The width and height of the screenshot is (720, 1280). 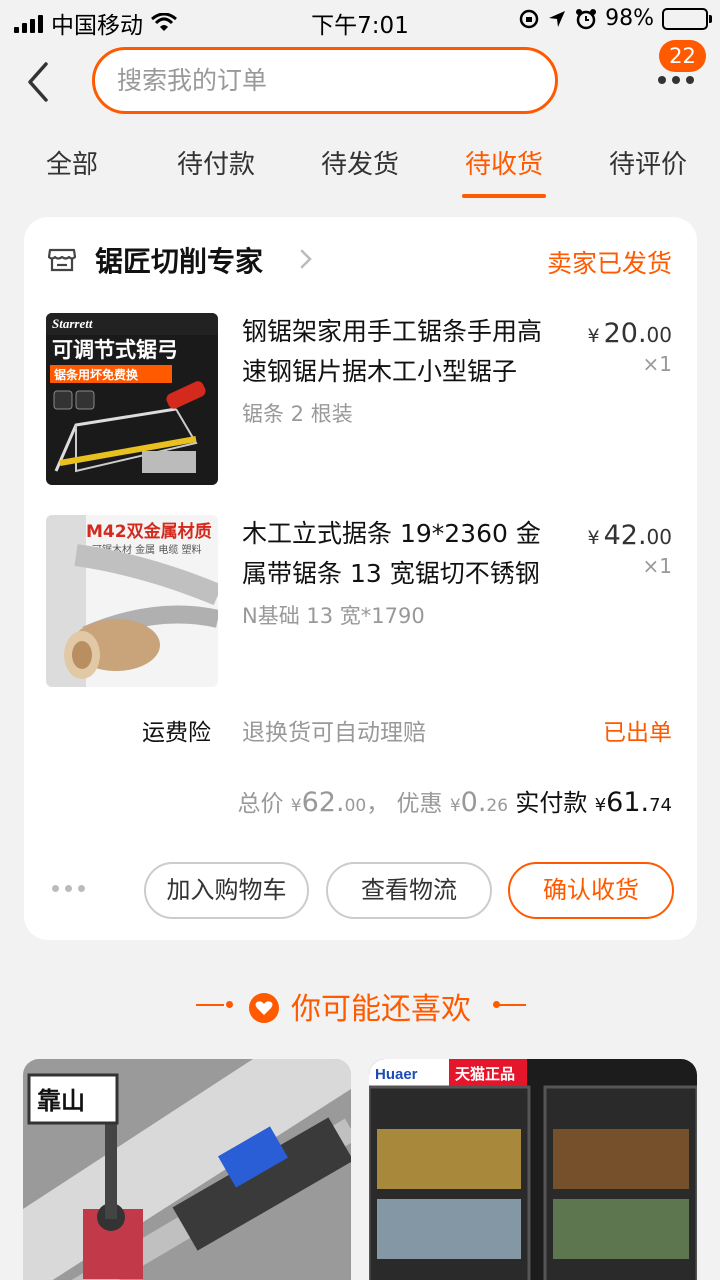 What do you see at coordinates (504, 162) in the screenshot?
I see `tab-pending-receipt: 待收货` at bounding box center [504, 162].